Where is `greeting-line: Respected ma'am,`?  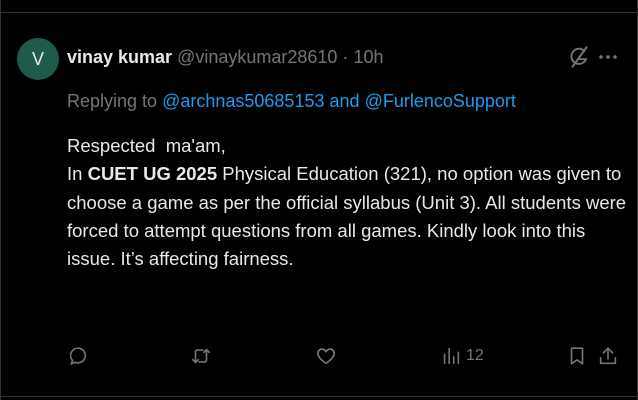
greeting-line: Respected ma'am, is located at coordinates (146, 145).